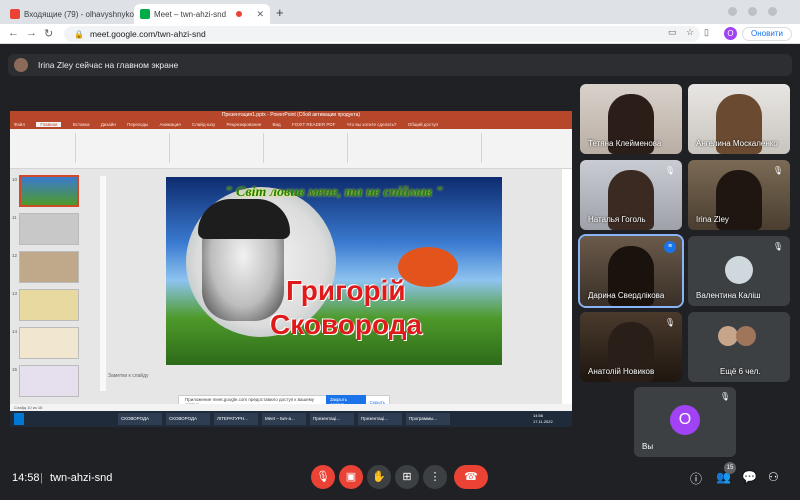 The height and width of the screenshot is (500, 800). What do you see at coordinates (19, 419) in the screenshot?
I see `windows-start-icon` at bounding box center [19, 419].